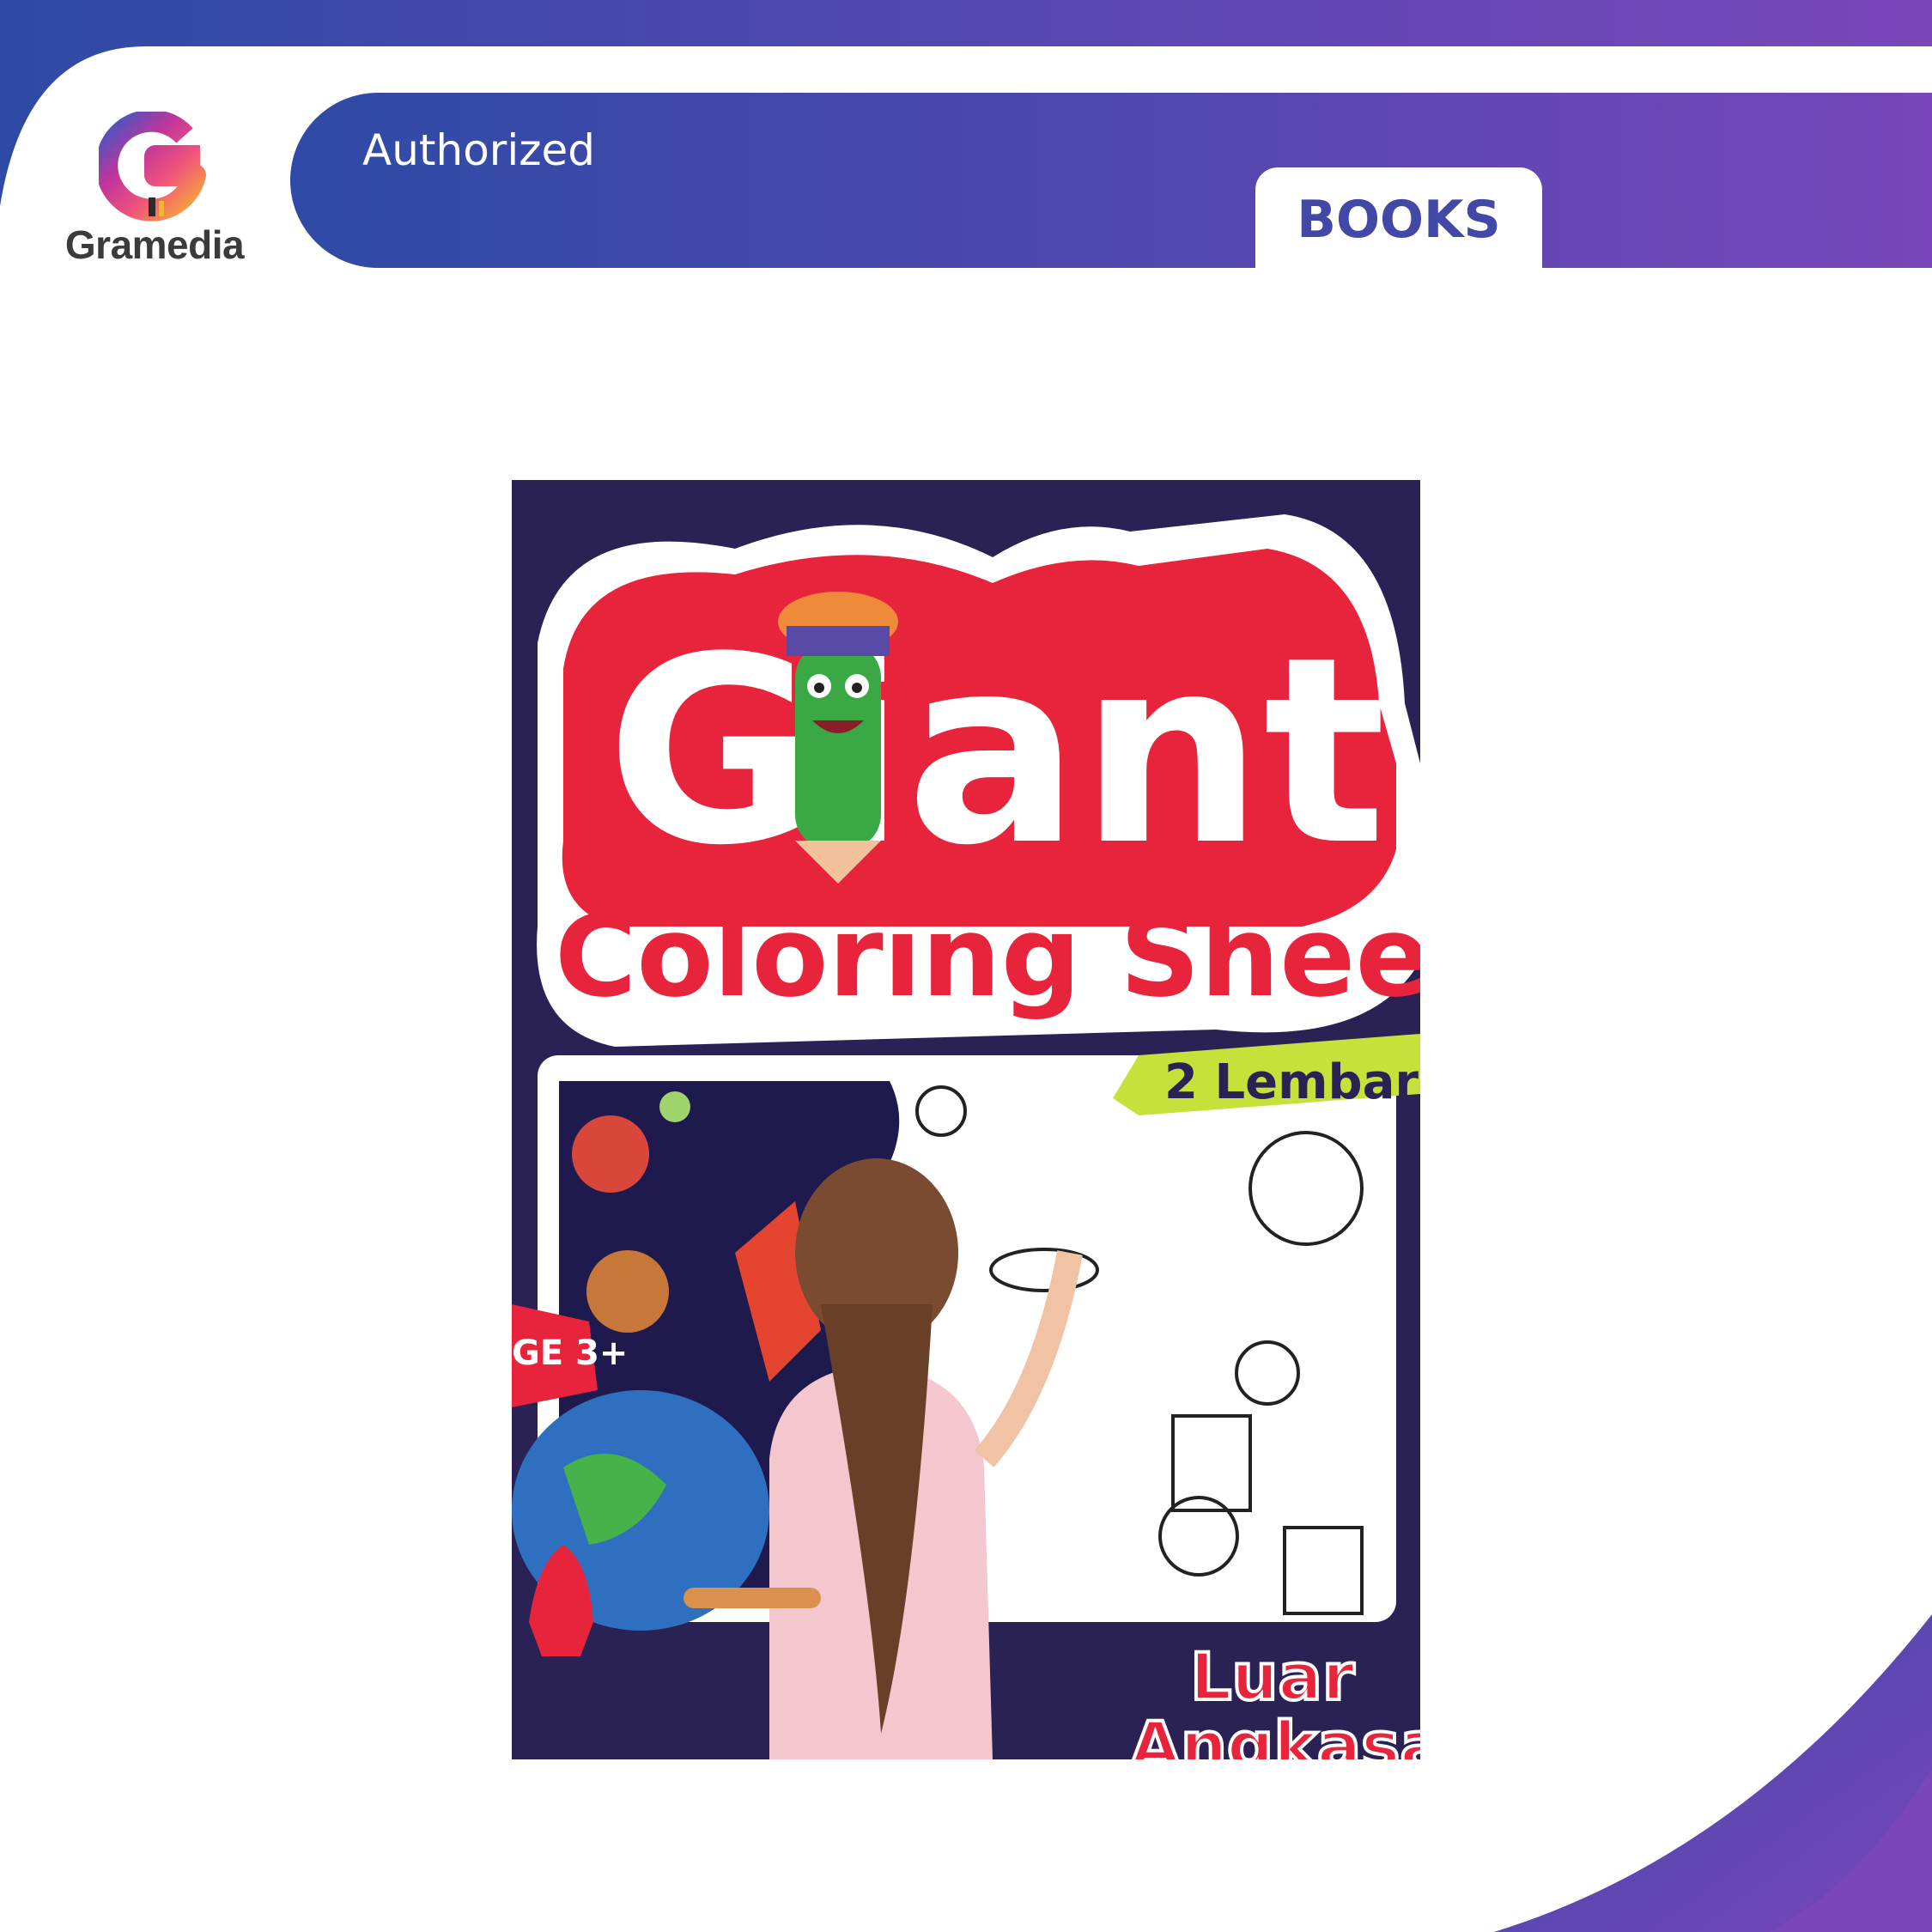  I want to click on cover-subtitle-line1: Luar, so click(1272, 1676).